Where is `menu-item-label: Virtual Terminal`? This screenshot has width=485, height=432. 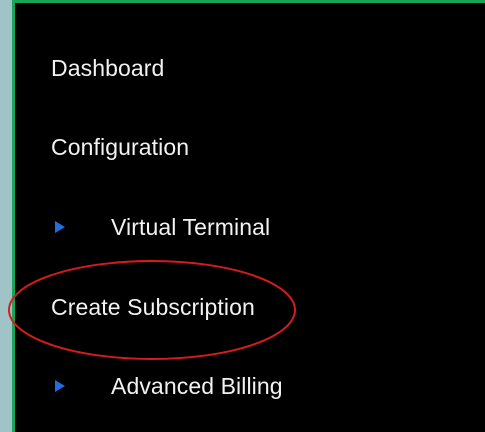
menu-item-label: Virtual Terminal is located at coordinates (191, 226).